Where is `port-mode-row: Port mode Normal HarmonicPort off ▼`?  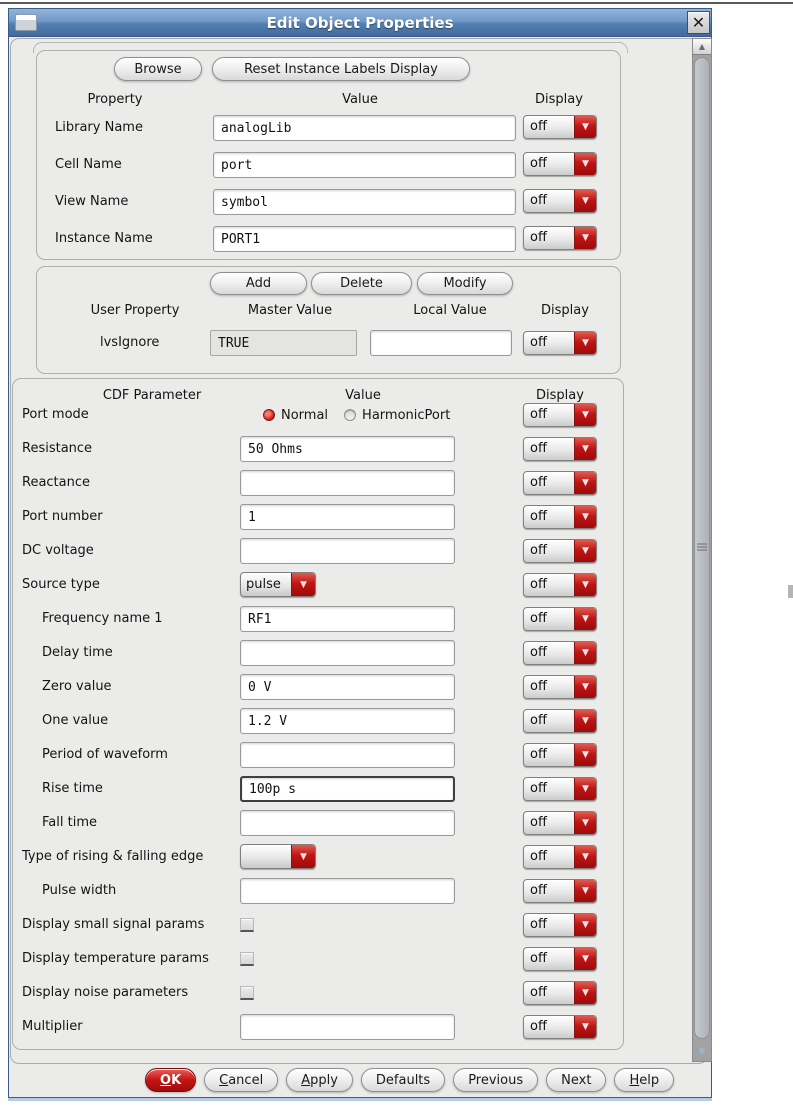
port-mode-row: Port mode Normal HarmonicPort off ▼ is located at coordinates (318, 415).